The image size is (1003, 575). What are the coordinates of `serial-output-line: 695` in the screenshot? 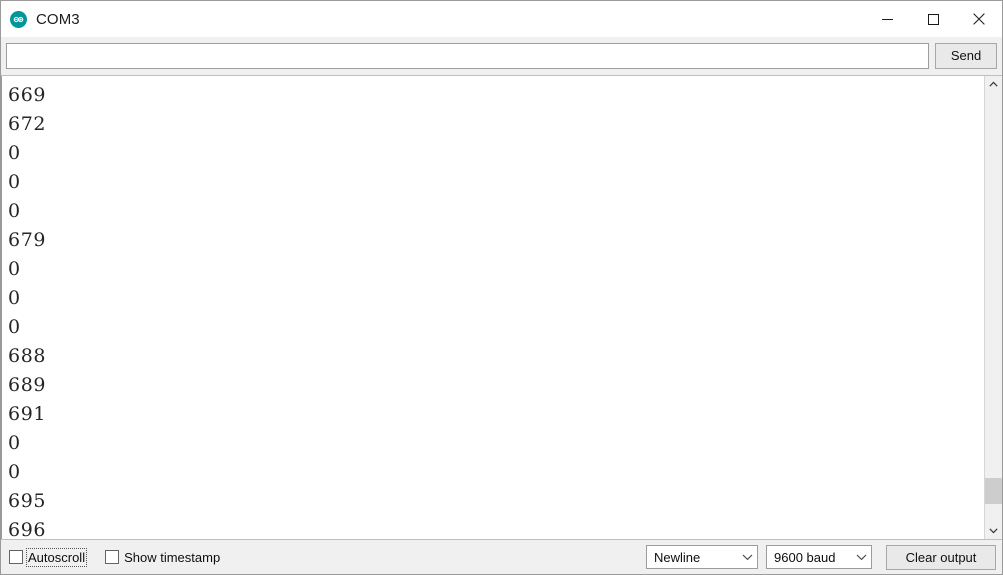 It's located at (27, 501).